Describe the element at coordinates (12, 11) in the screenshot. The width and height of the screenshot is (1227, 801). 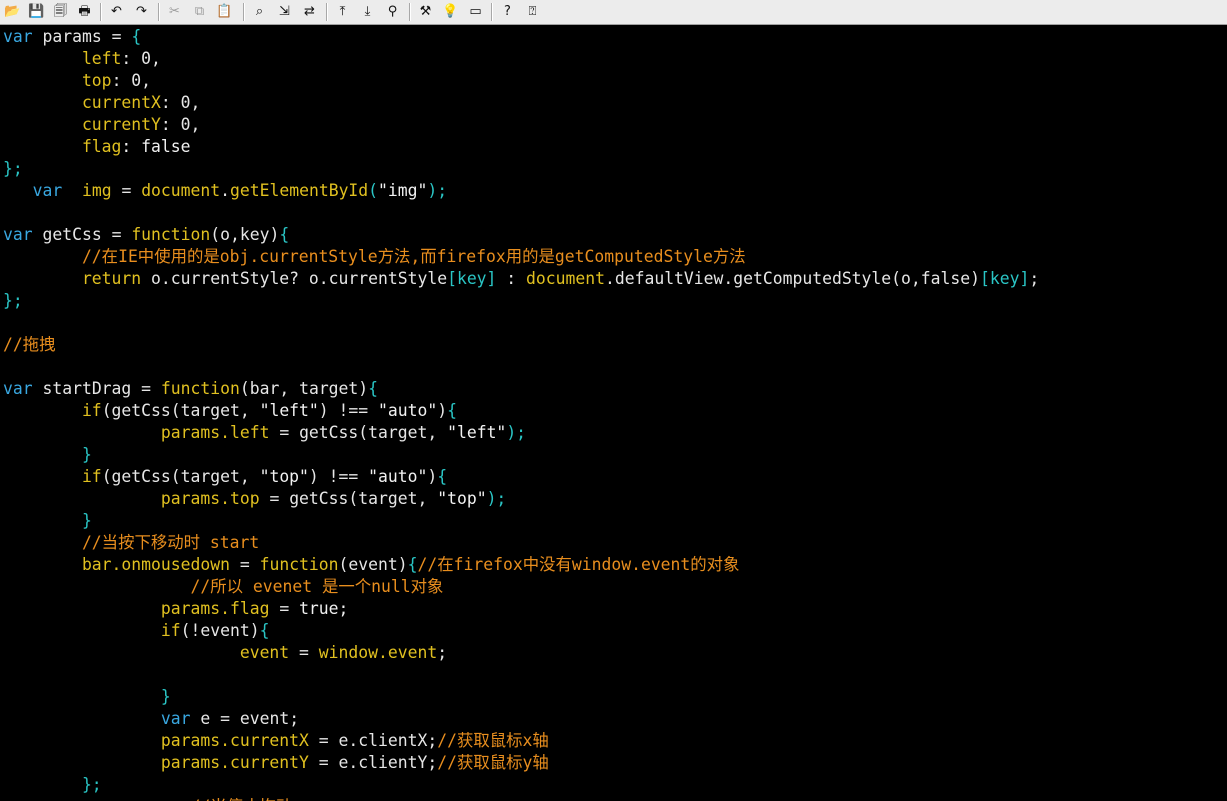
I see `open-icon: 📂` at that location.